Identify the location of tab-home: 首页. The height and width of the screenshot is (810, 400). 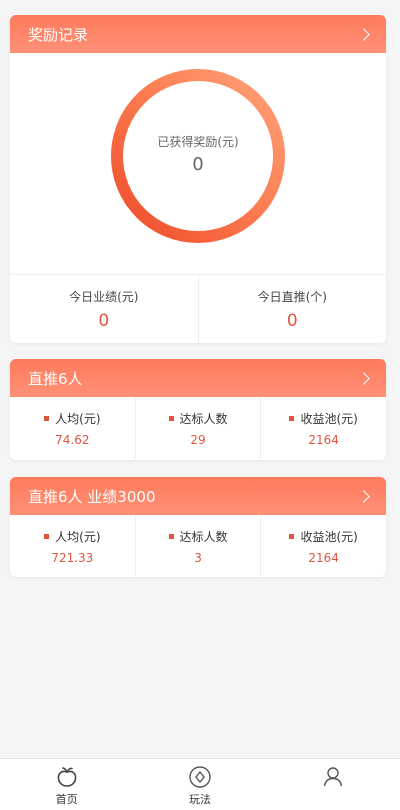
(66, 784).